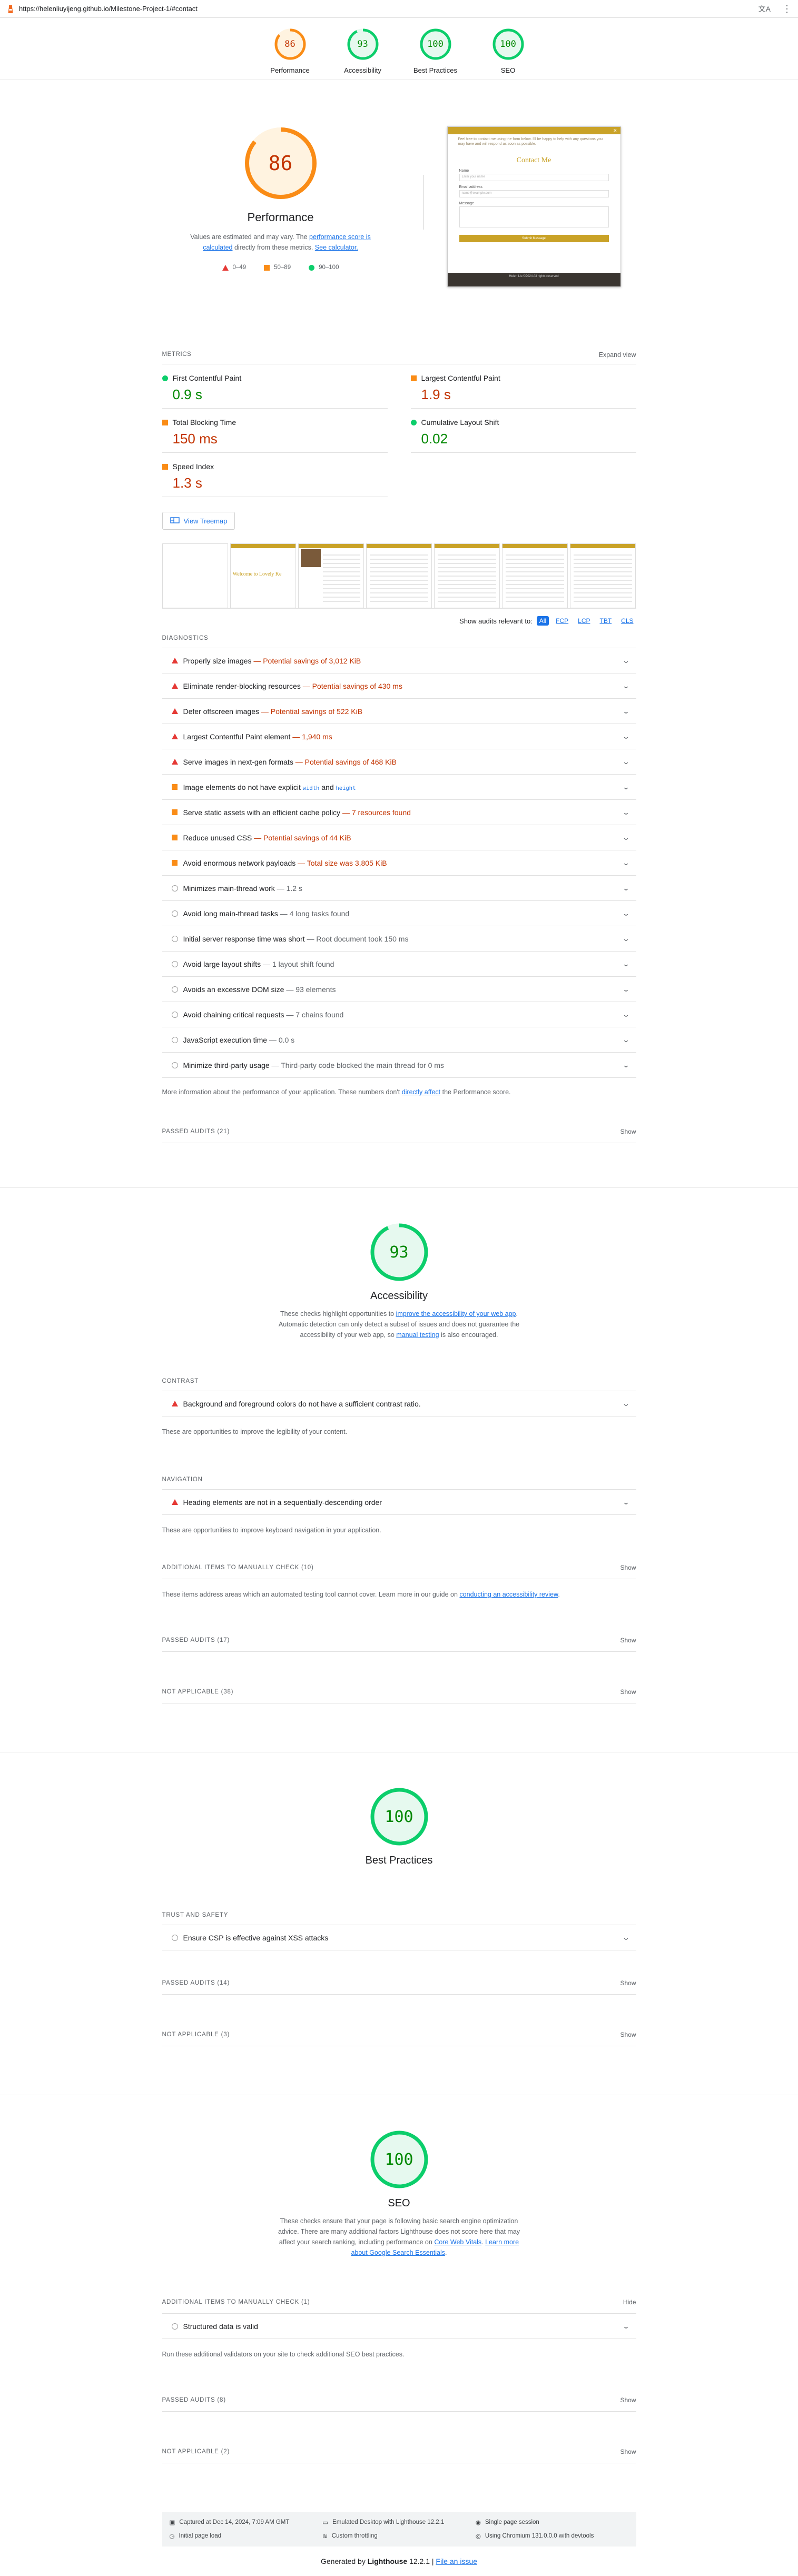  Describe the element at coordinates (399, 888) in the screenshot. I see `audit-row: Minimizes main-thread work — 1.2 s ⌄` at that location.